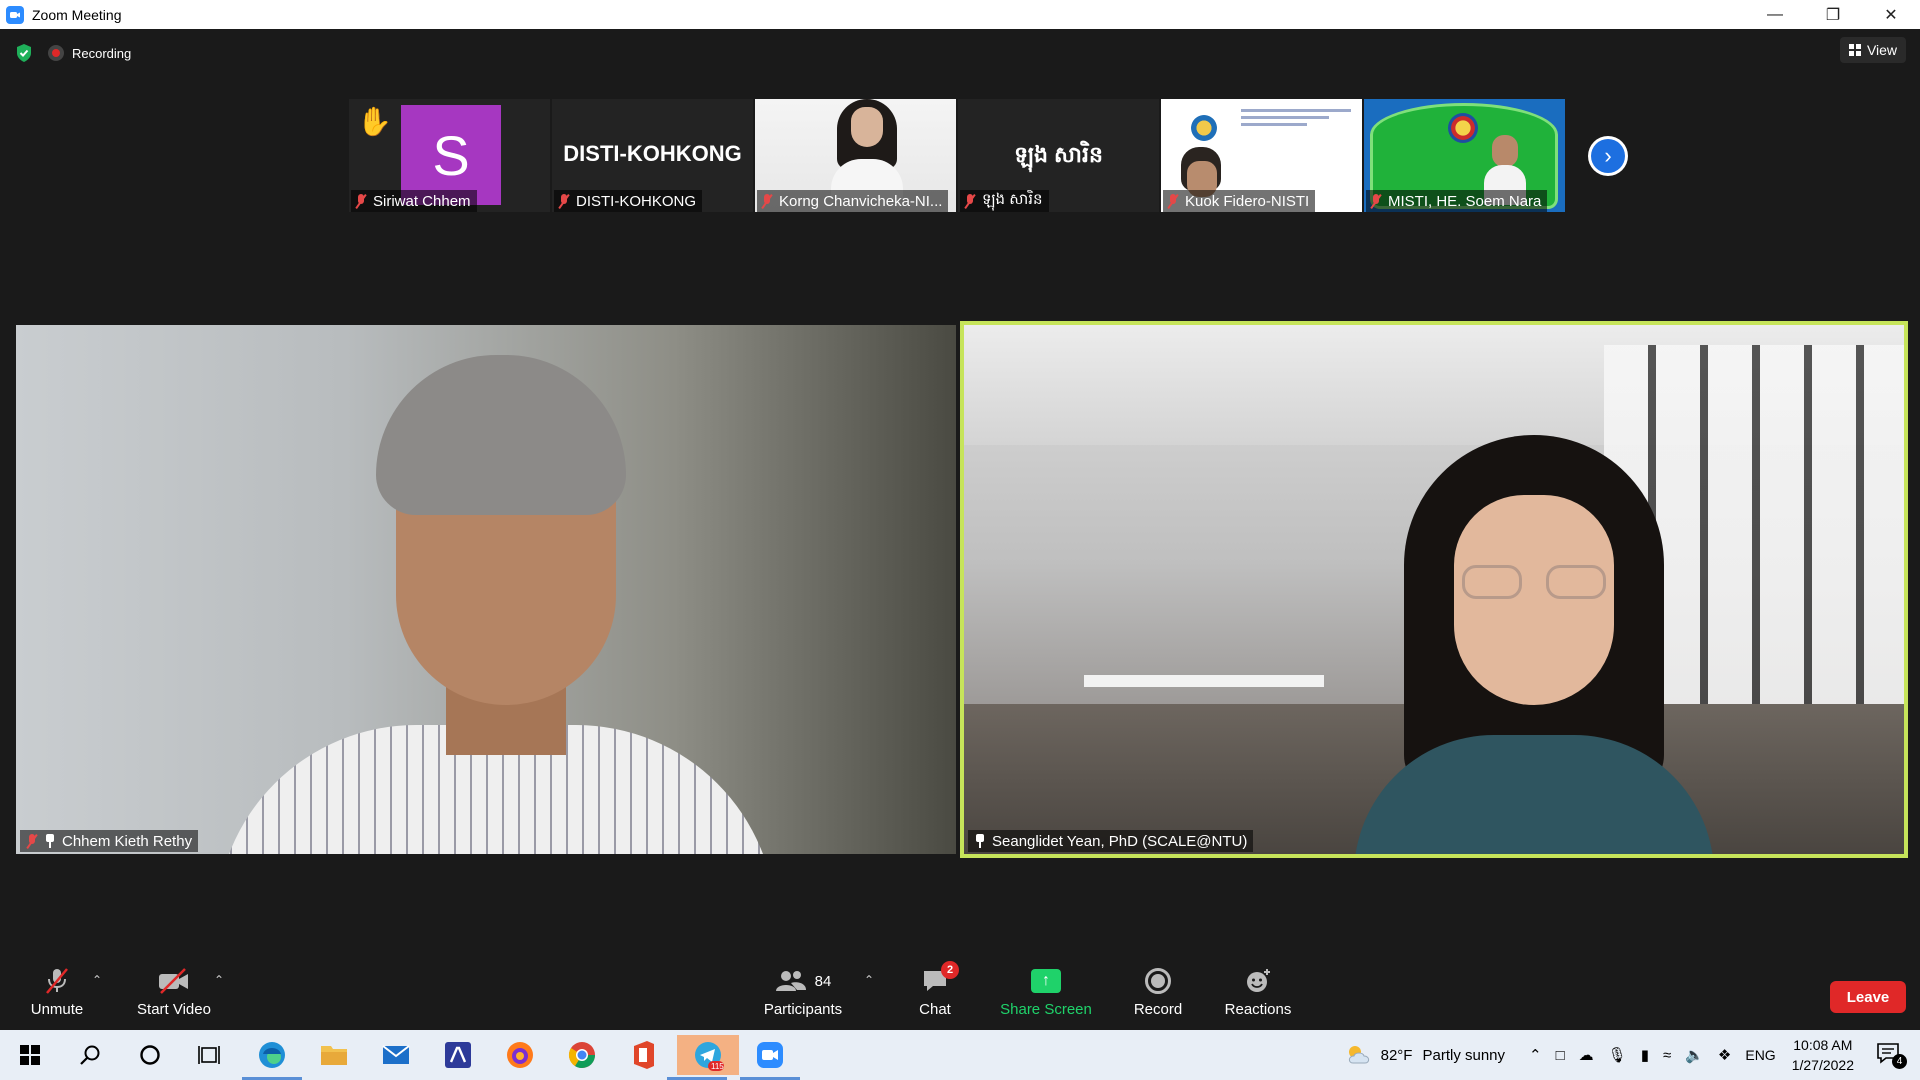 This screenshot has height=1080, width=1920. What do you see at coordinates (1204, 681) in the screenshot?
I see `background-table` at bounding box center [1204, 681].